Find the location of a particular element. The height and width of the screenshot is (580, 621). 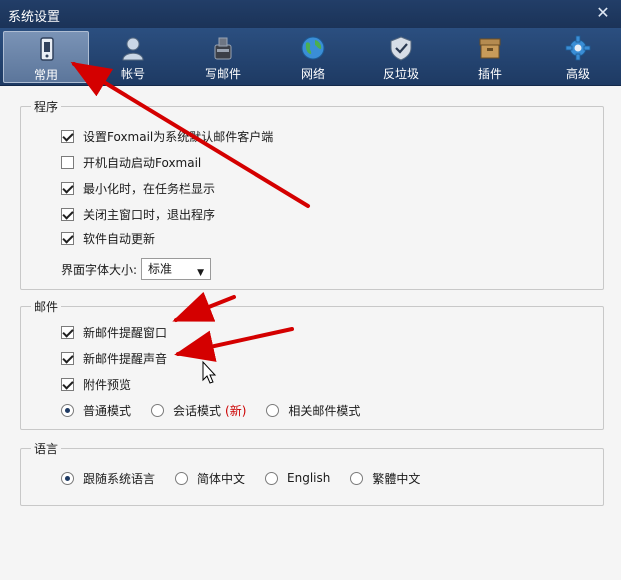

shield-antispam-icon is located at coordinates (401, 48).